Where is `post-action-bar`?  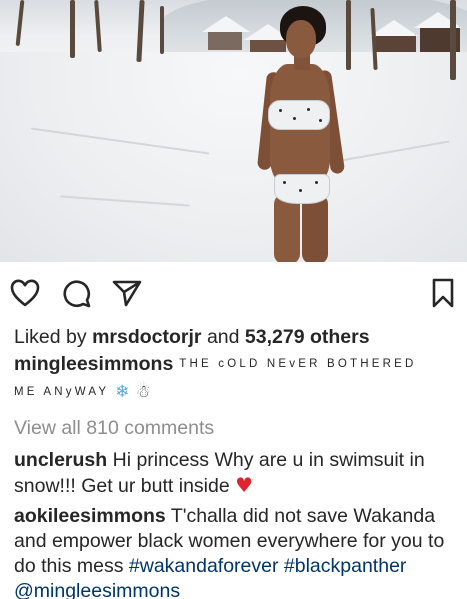
post-action-bar is located at coordinates (233, 291).